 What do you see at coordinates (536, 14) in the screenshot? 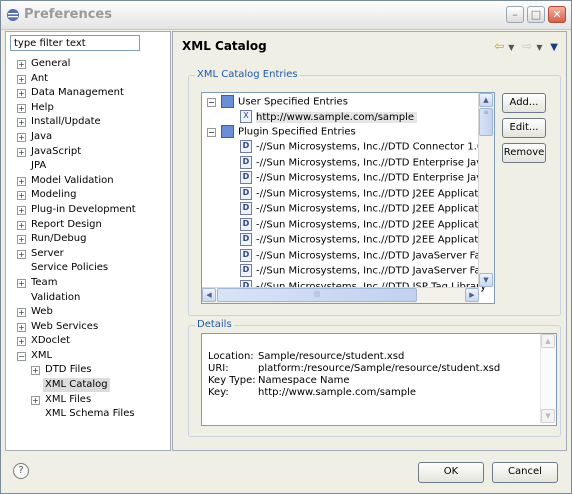
I see `maximize-button: □` at bounding box center [536, 14].